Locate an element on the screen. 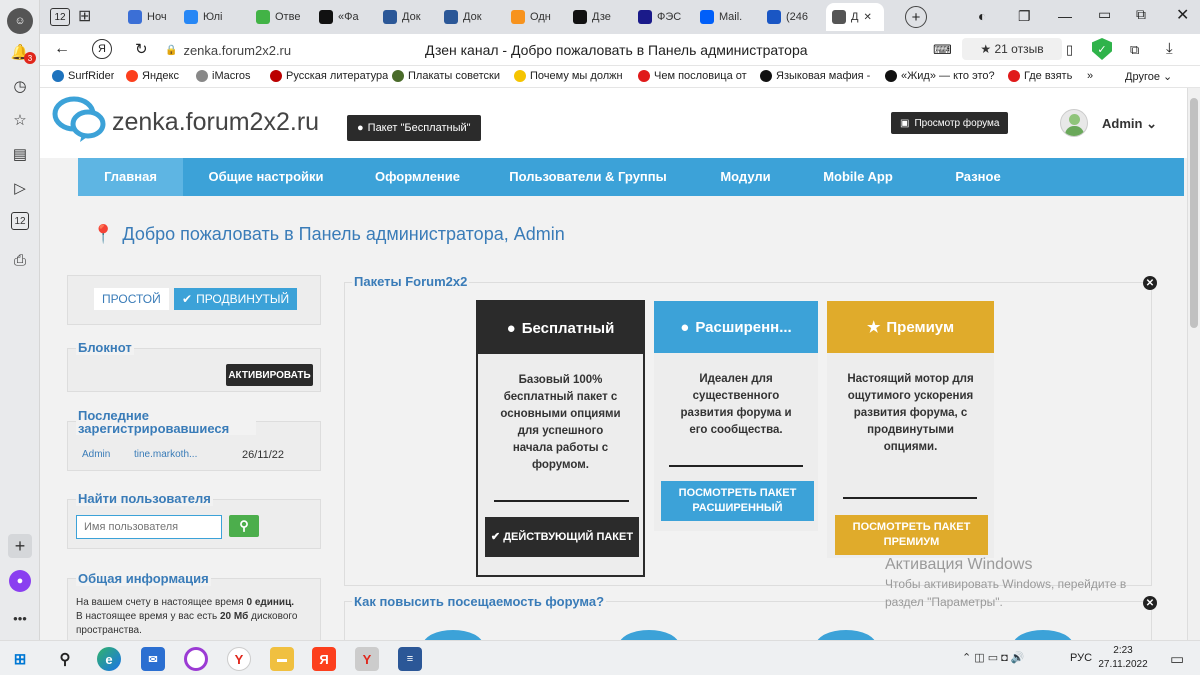 Image resolution: width=1200 pixels, height=675 pixels. bookmark-item: «Жид» — кто это? is located at coordinates (940, 76).